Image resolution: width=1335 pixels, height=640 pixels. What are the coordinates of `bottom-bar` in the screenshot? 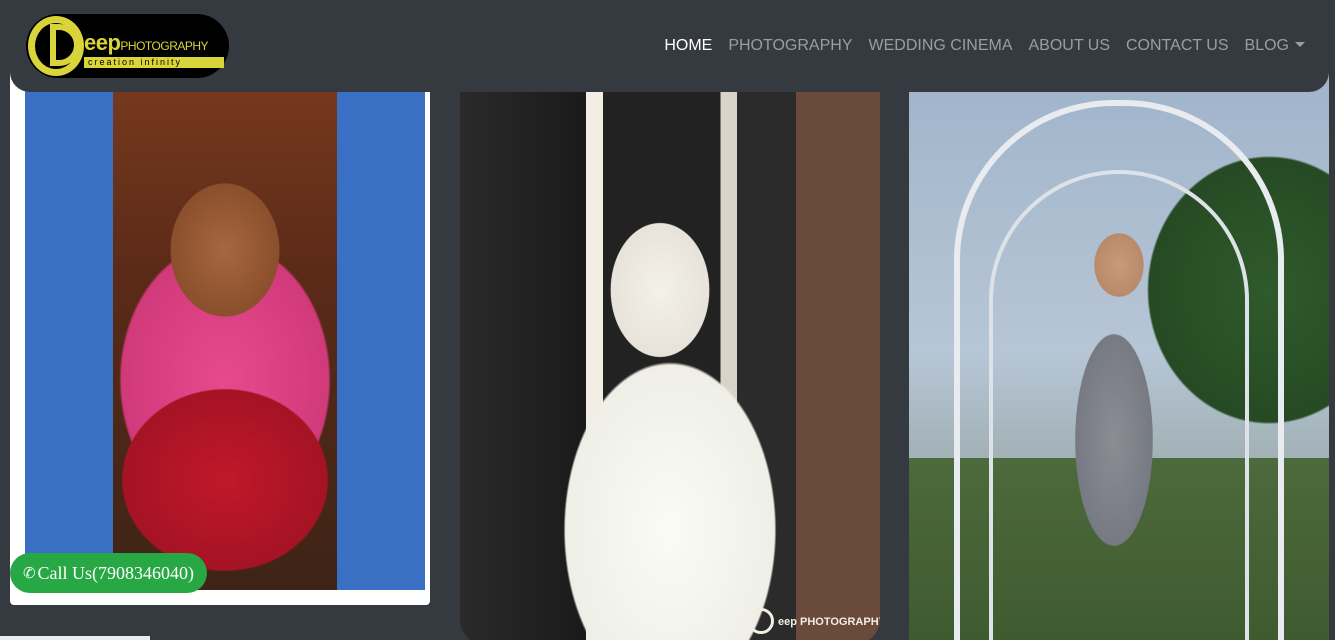 It's located at (75, 638).